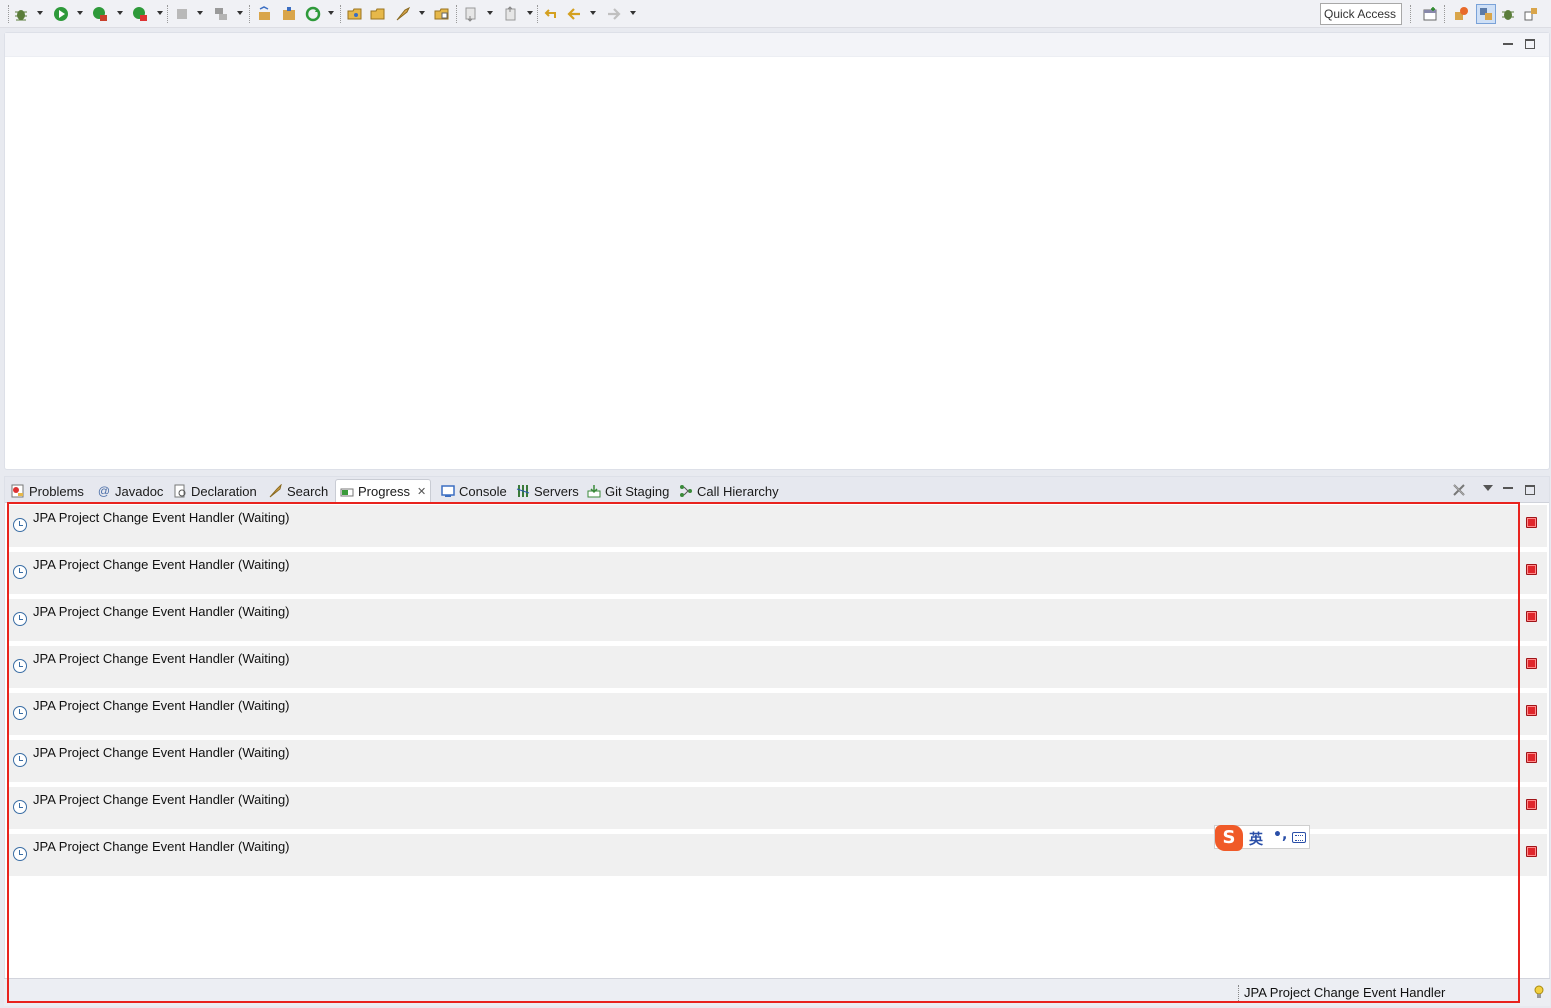 Image resolution: width=1551 pixels, height=1008 pixels. What do you see at coordinates (221, 14) in the screenshot?
I see `build-icon` at bounding box center [221, 14].